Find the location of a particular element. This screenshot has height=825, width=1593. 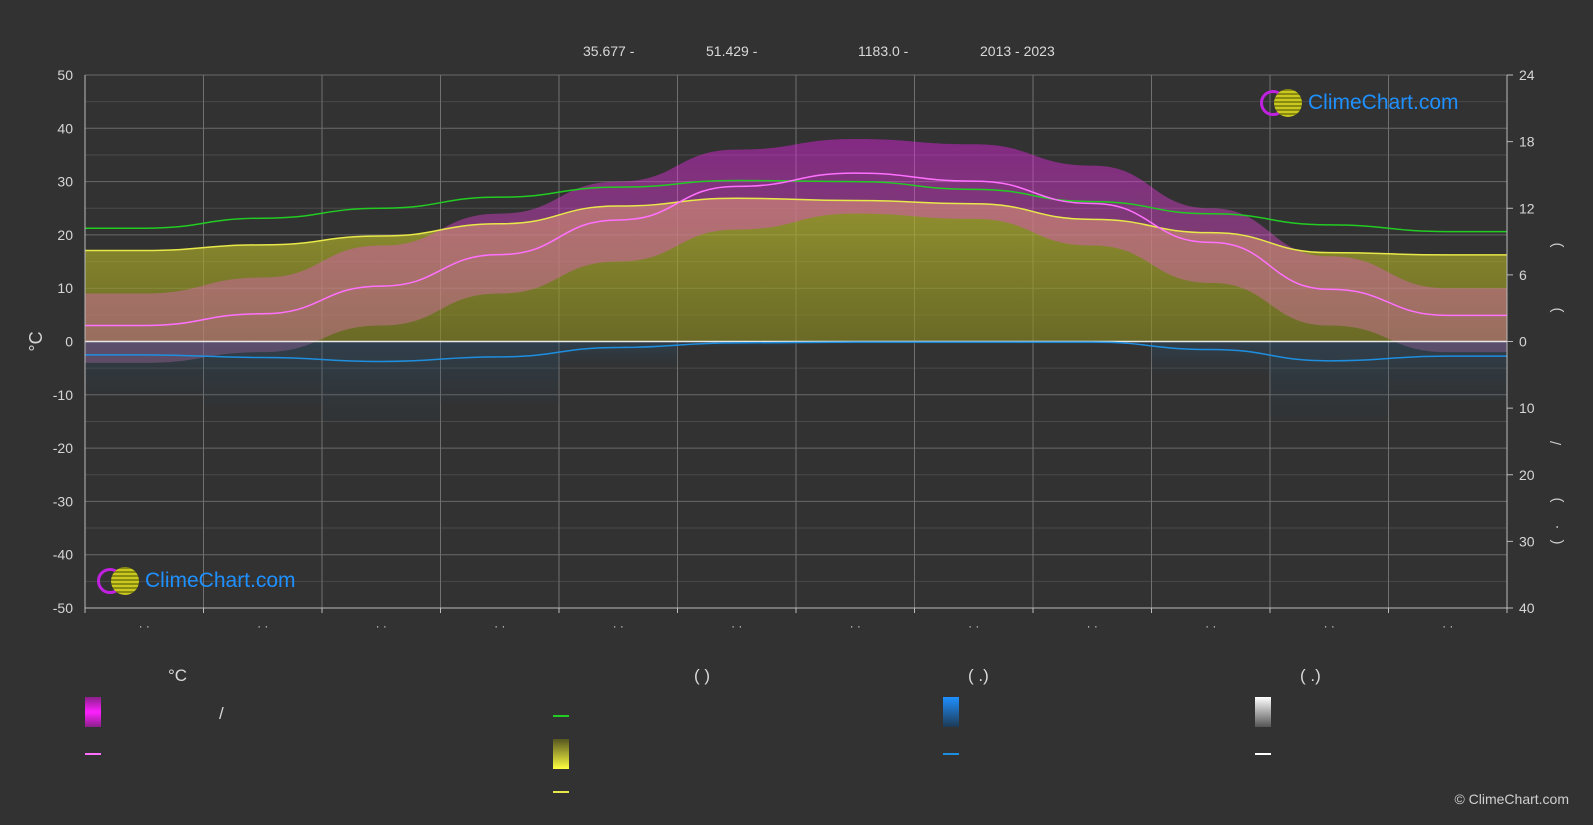

y-right-unit-mark: · is located at coordinates (1556, 527).